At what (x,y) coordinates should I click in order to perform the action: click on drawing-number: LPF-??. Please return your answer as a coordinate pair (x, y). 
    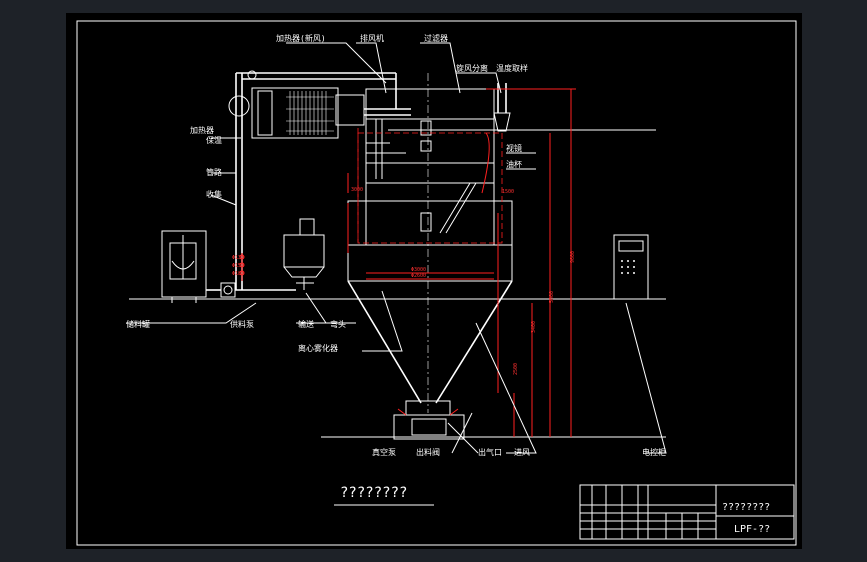
    Looking at the image, I should click on (752, 529).